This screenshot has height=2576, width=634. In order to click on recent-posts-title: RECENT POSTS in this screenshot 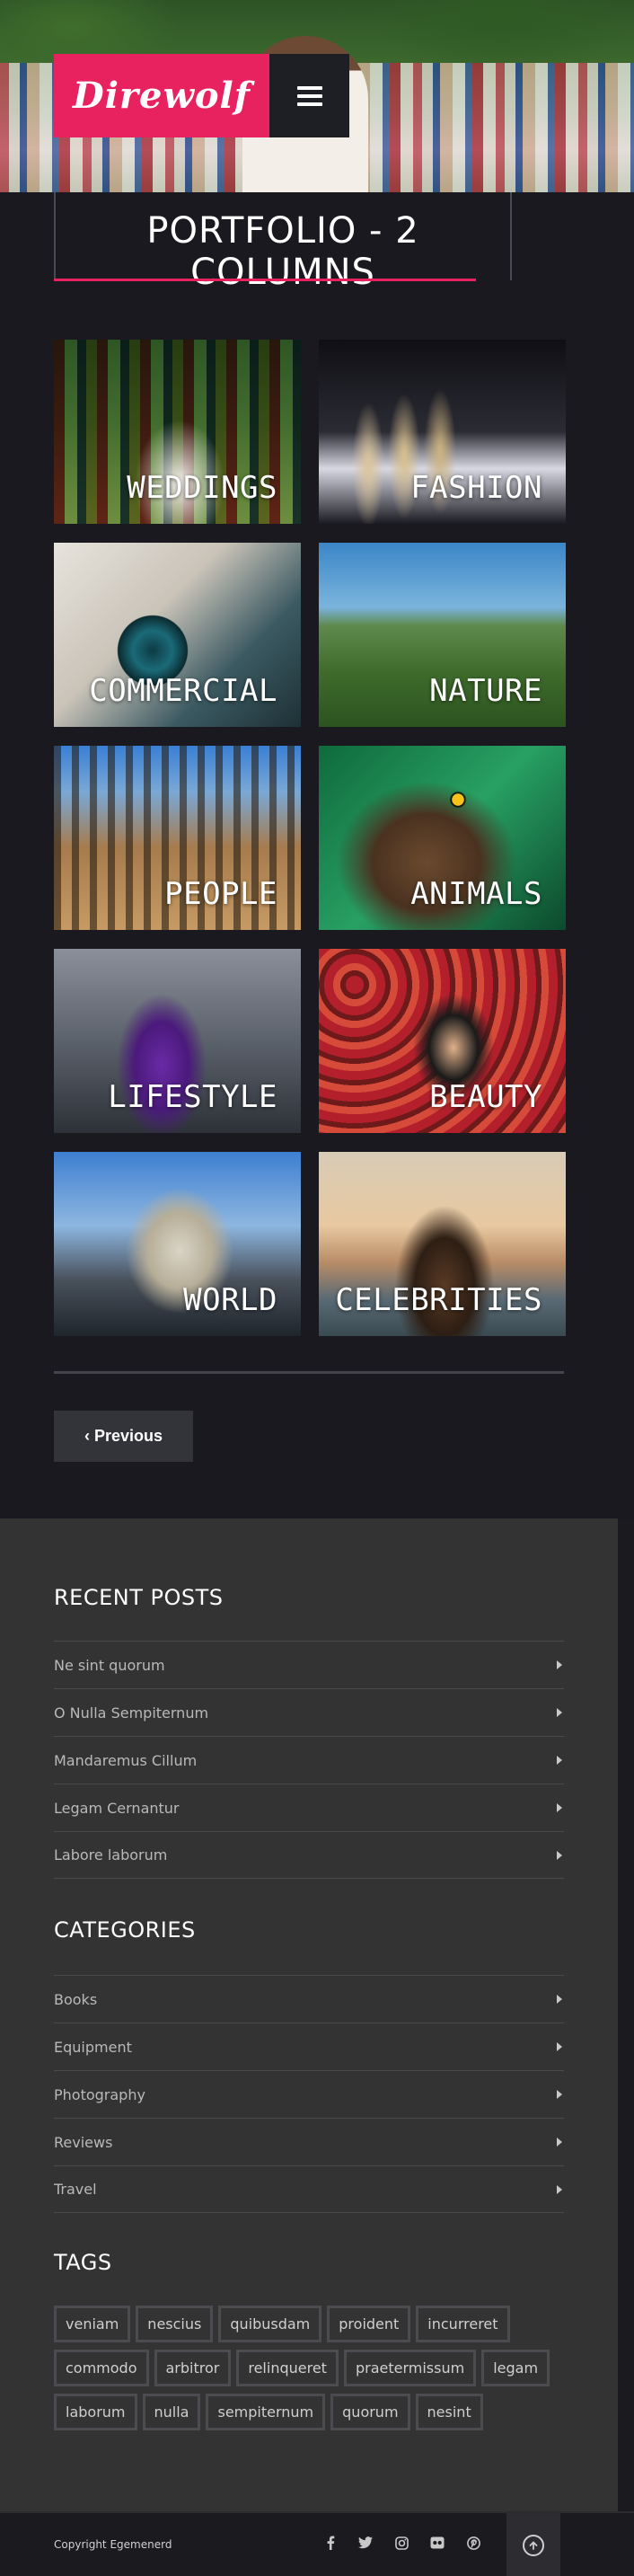, I will do `click(139, 1598)`.